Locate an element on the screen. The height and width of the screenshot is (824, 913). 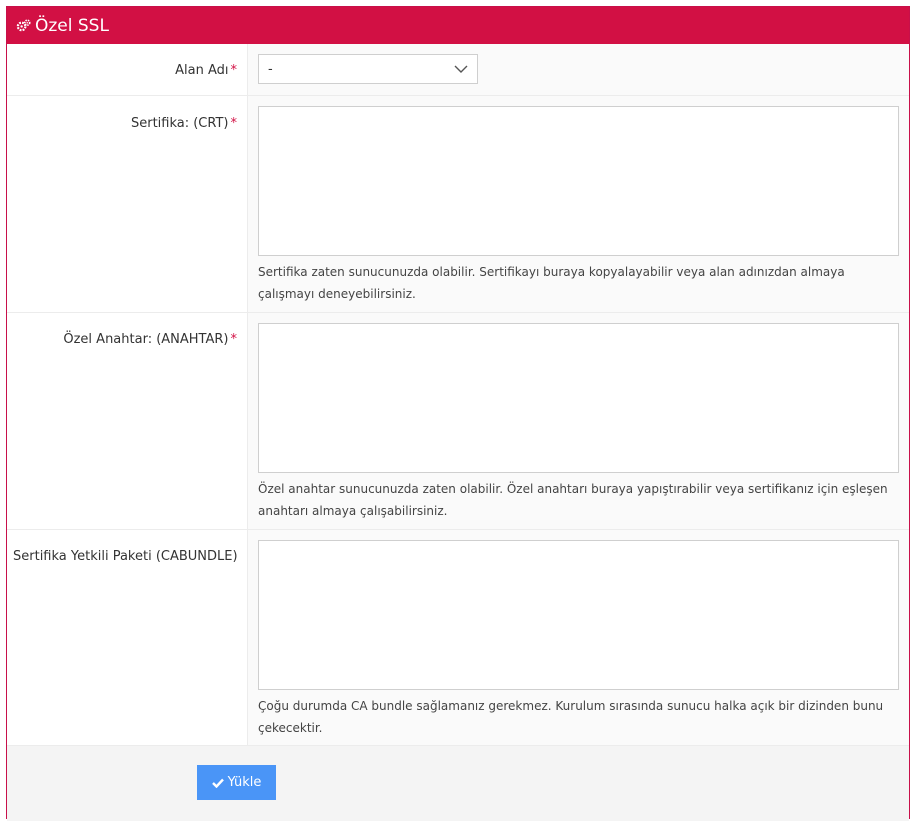
chevron-down-icon is located at coordinates (461, 69).